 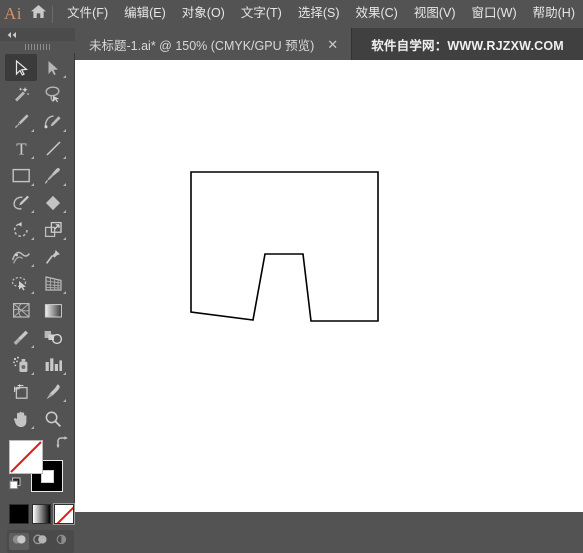 I want to click on type-t-icon: T, so click(x=21, y=148).